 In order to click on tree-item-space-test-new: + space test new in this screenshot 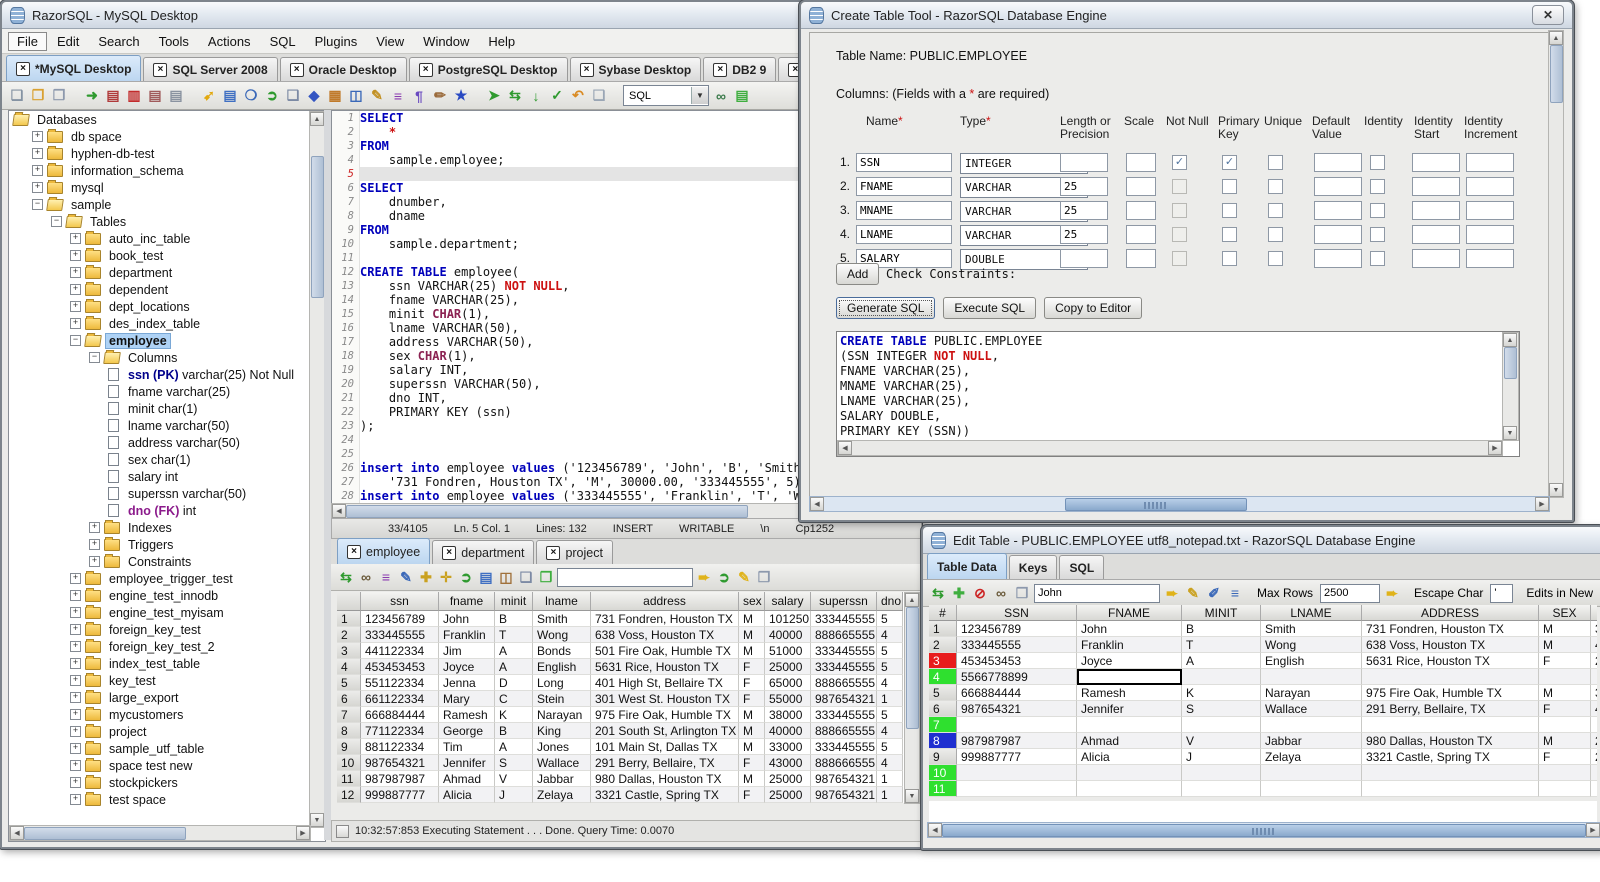, I will do `click(160, 765)`.